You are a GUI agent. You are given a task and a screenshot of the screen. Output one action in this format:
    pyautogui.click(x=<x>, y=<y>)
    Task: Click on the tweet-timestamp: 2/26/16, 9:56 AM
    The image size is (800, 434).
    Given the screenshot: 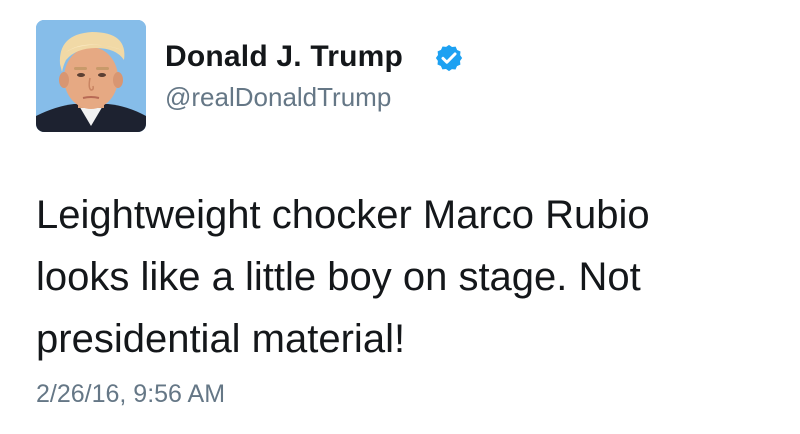 What is the action you would take?
    pyautogui.click(x=130, y=394)
    